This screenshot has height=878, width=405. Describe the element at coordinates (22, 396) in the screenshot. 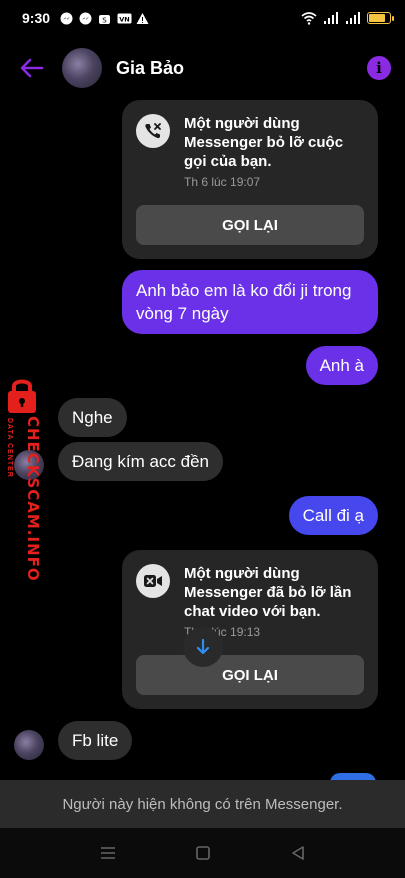

I see `lock-icon` at that location.